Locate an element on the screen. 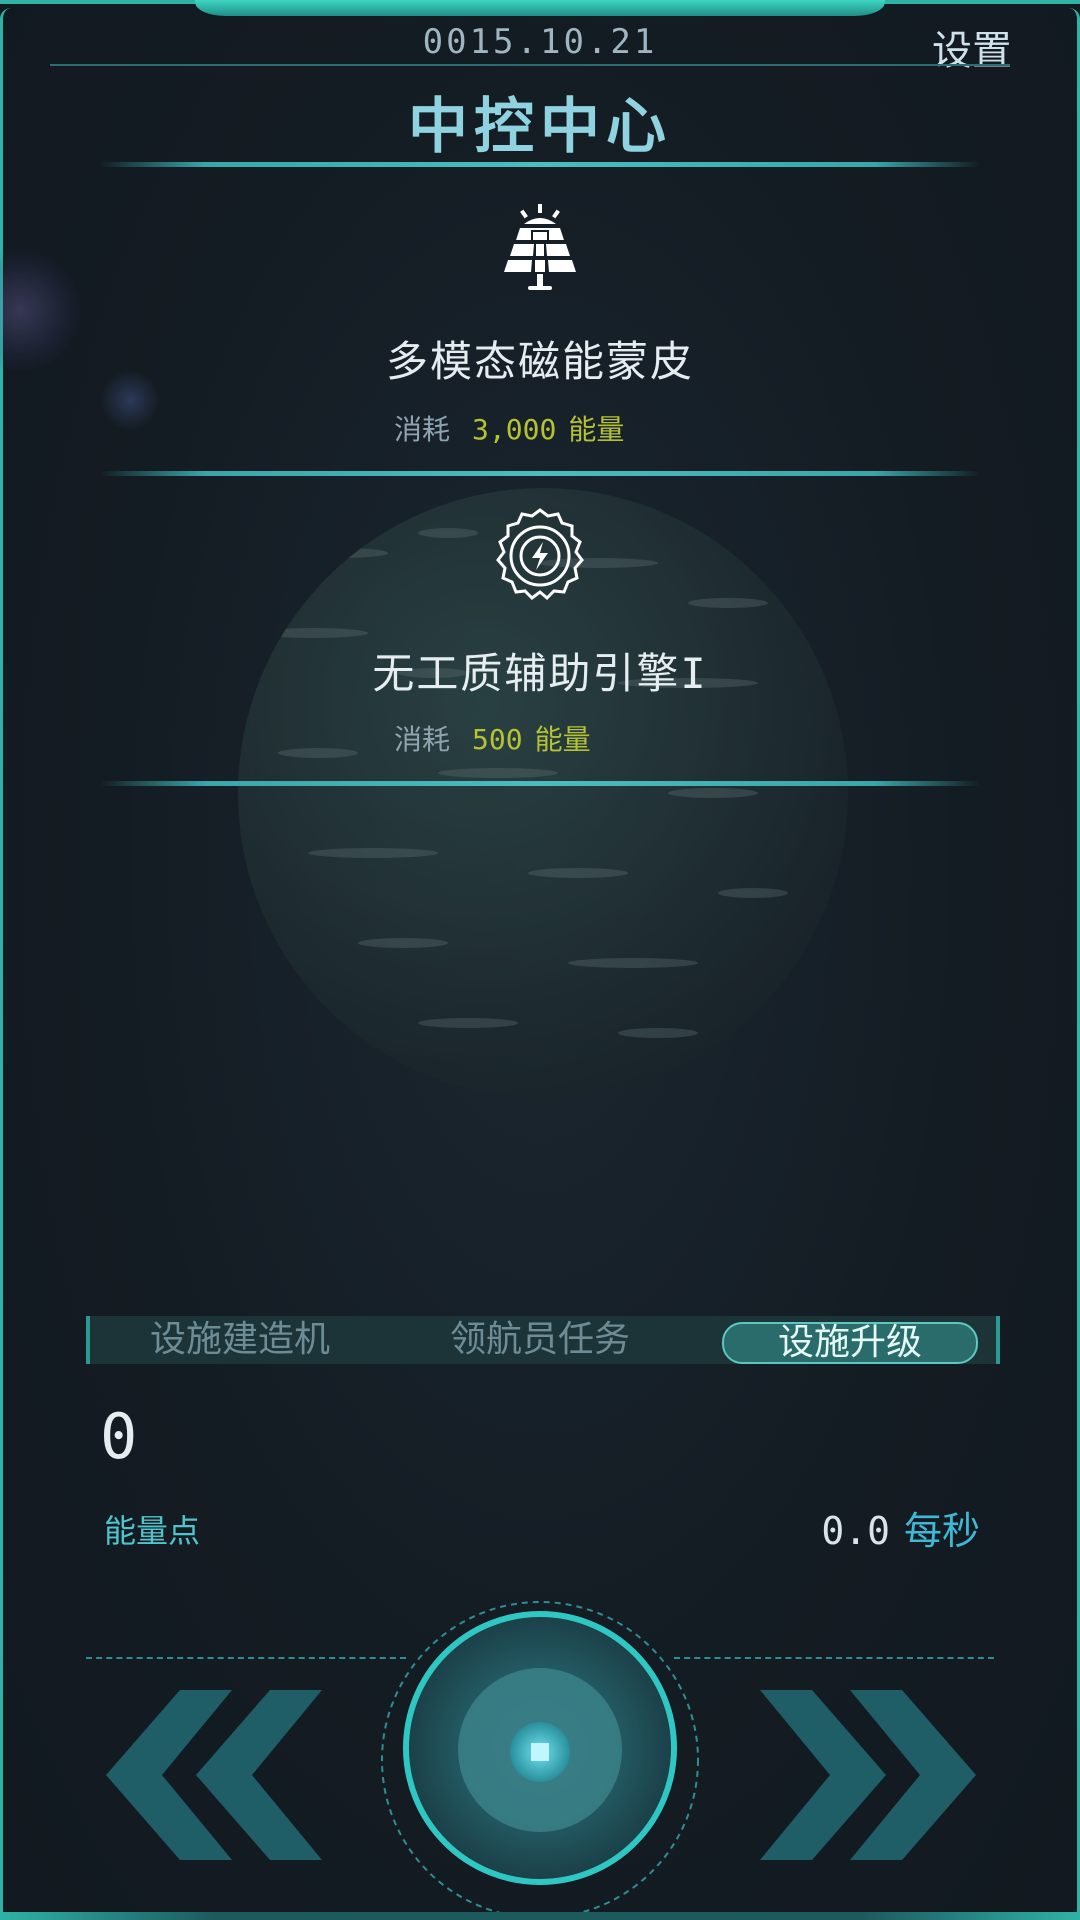 The width and height of the screenshot is (1080, 1920). energy-points-label: 能量点 is located at coordinates (152, 1531).